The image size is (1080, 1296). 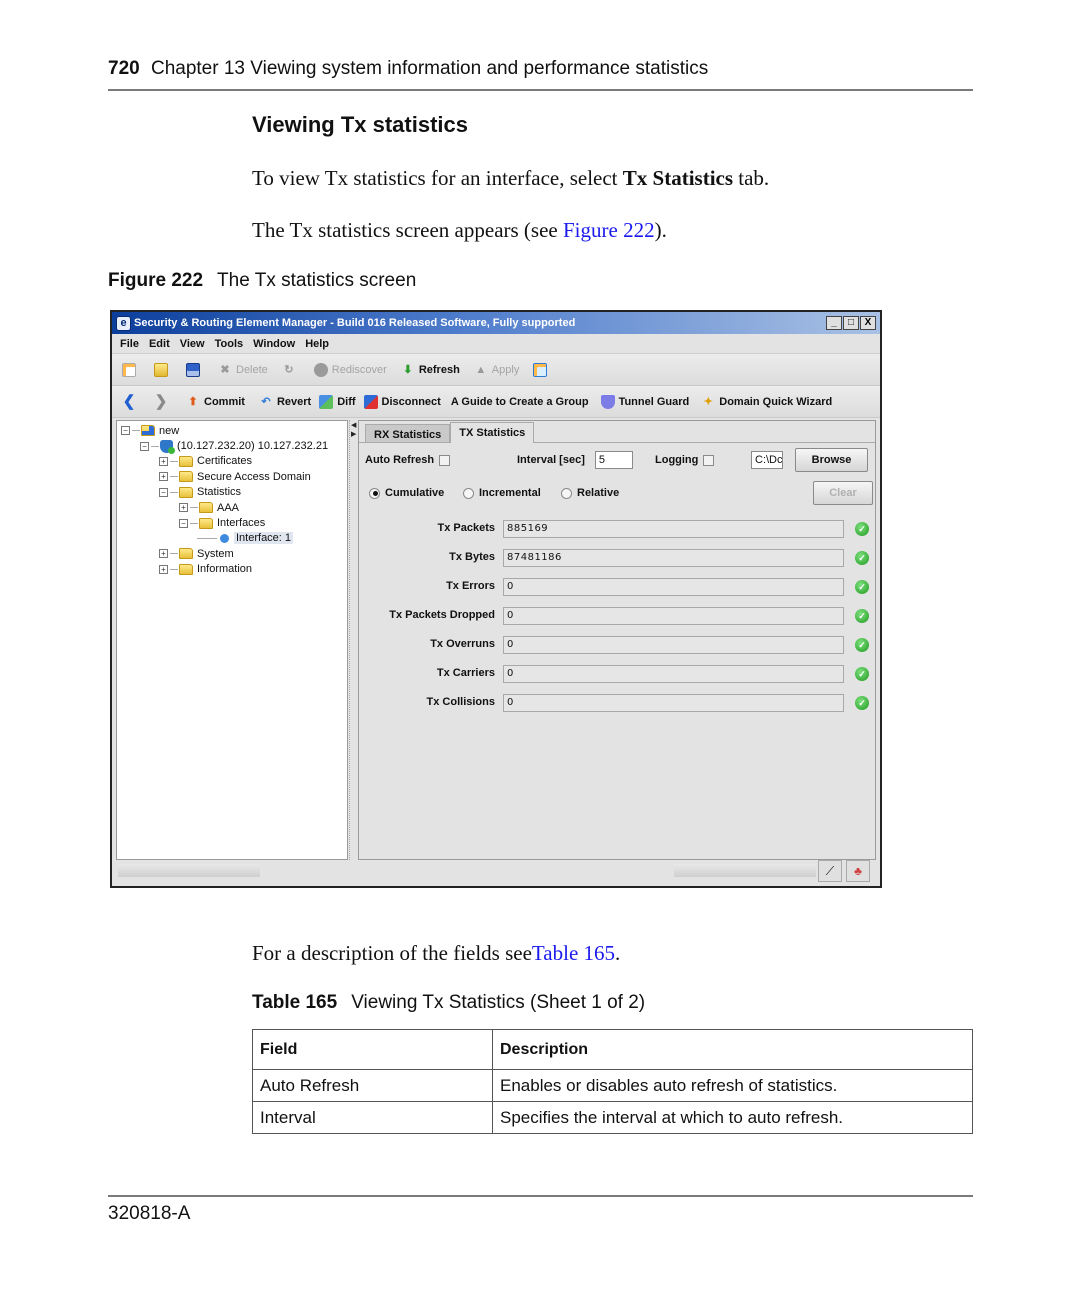 I want to click on domain-wizard-button: ✦ Domain Quick Wizard, so click(x=767, y=402).